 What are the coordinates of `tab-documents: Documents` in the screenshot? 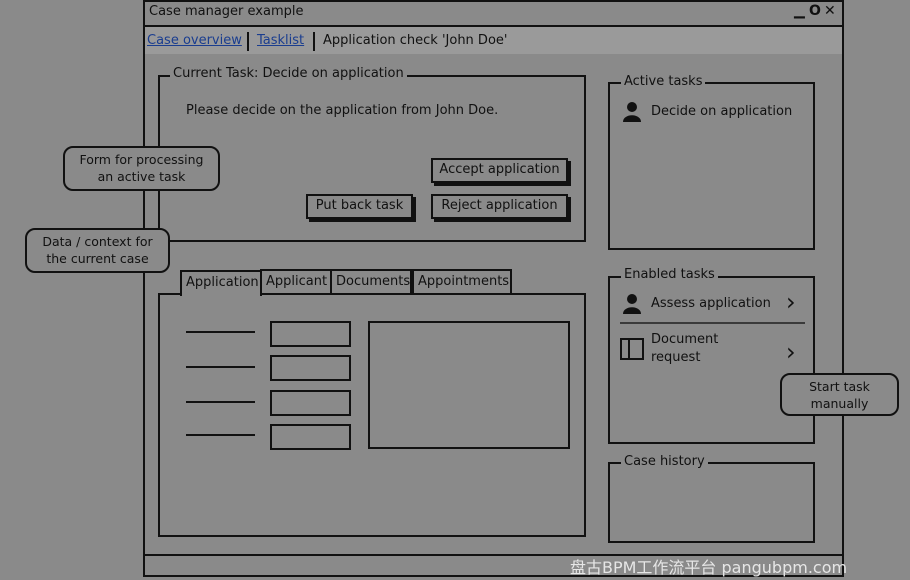 It's located at (371, 281).